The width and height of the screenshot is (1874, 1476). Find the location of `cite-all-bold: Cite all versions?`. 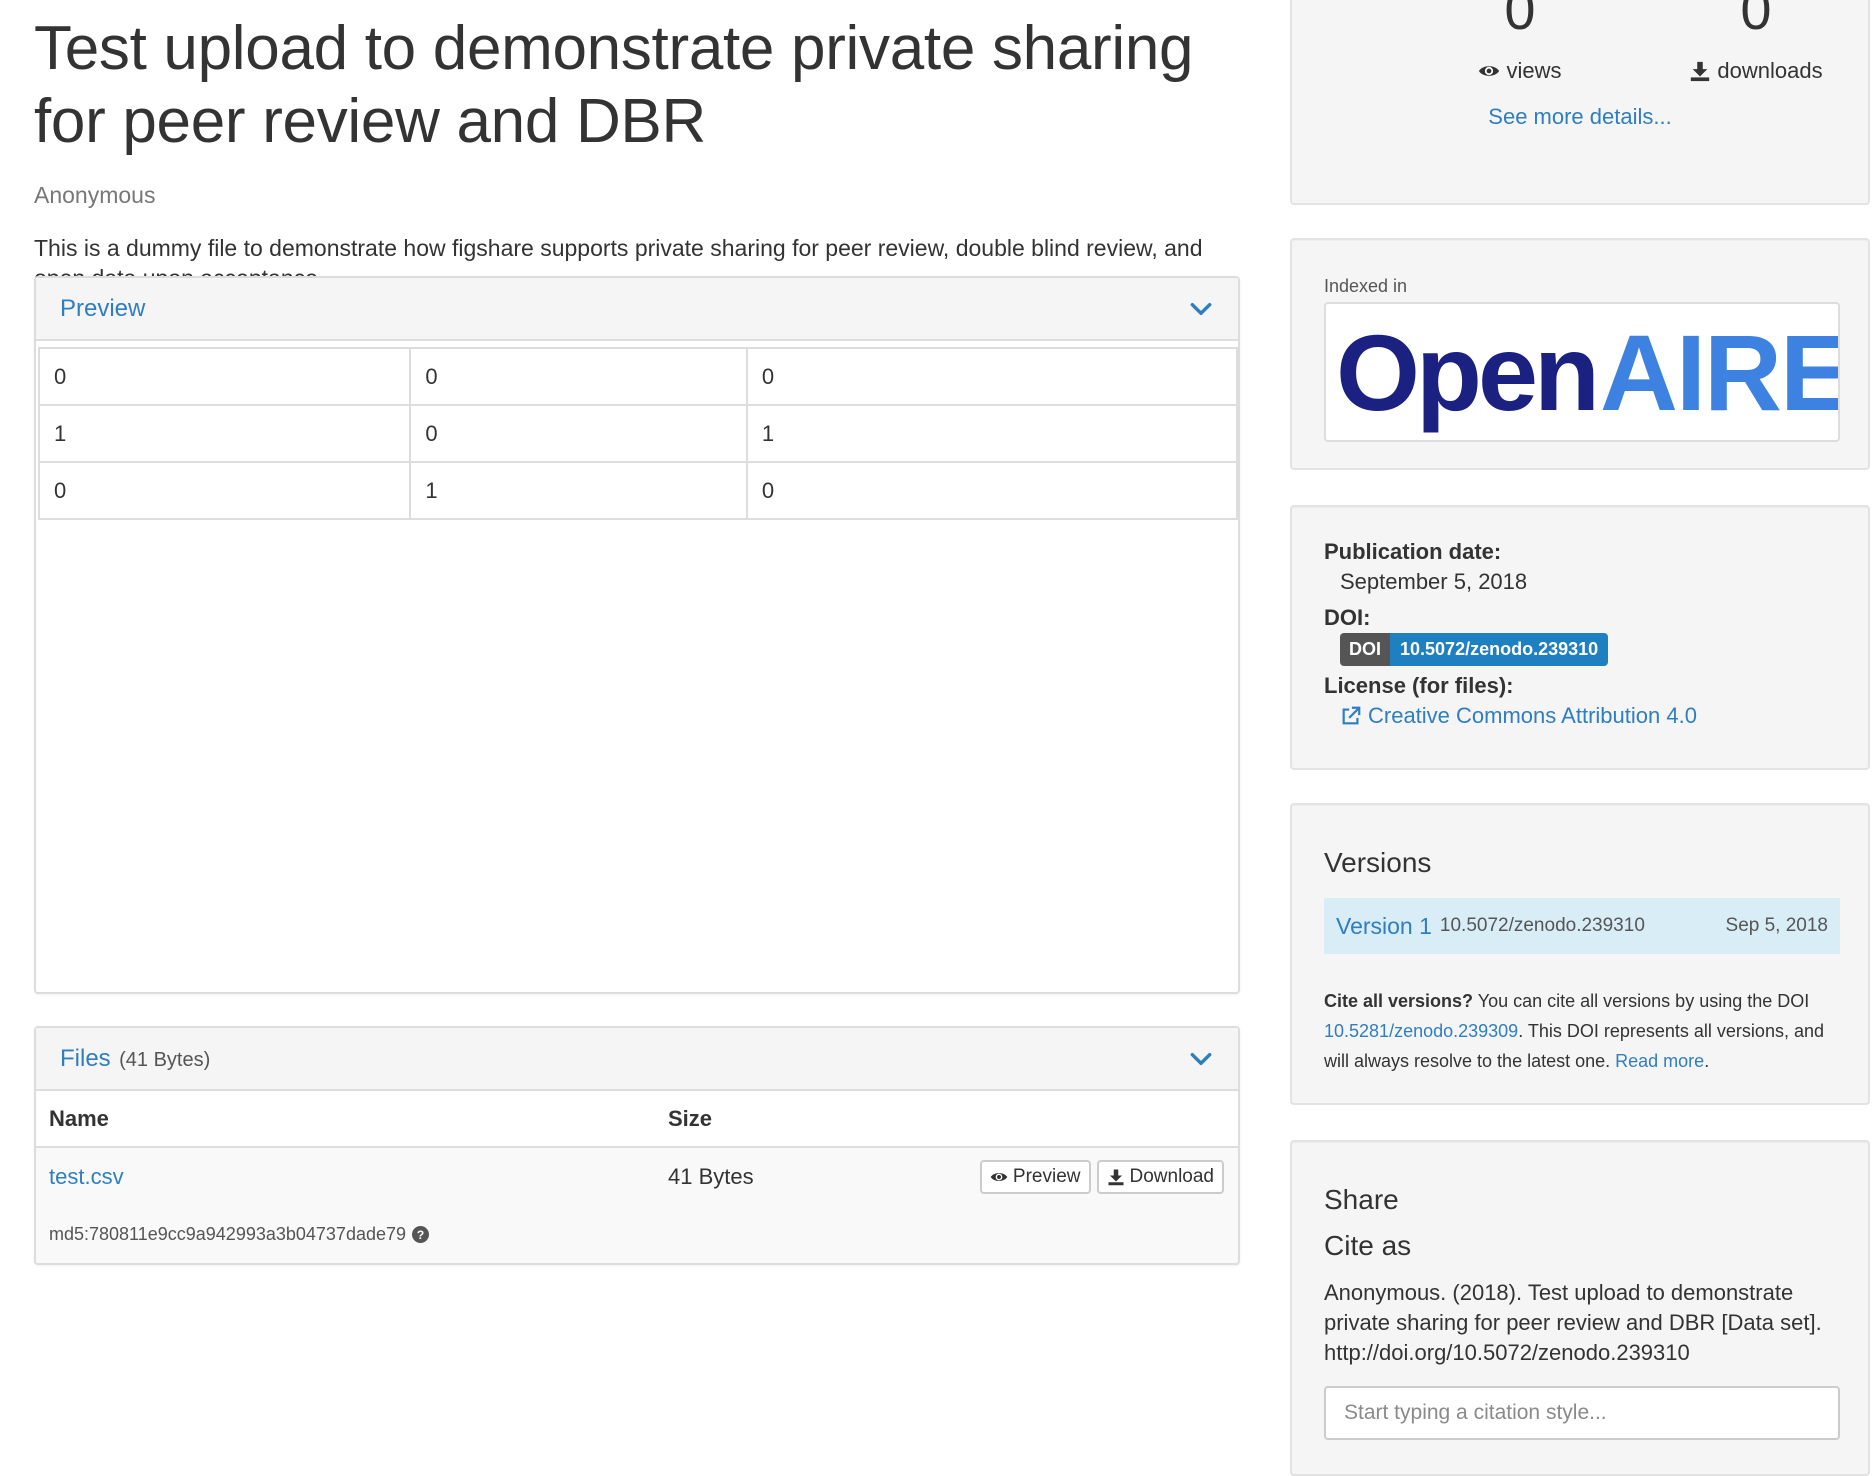

cite-all-bold: Cite all versions? is located at coordinates (1399, 1001).